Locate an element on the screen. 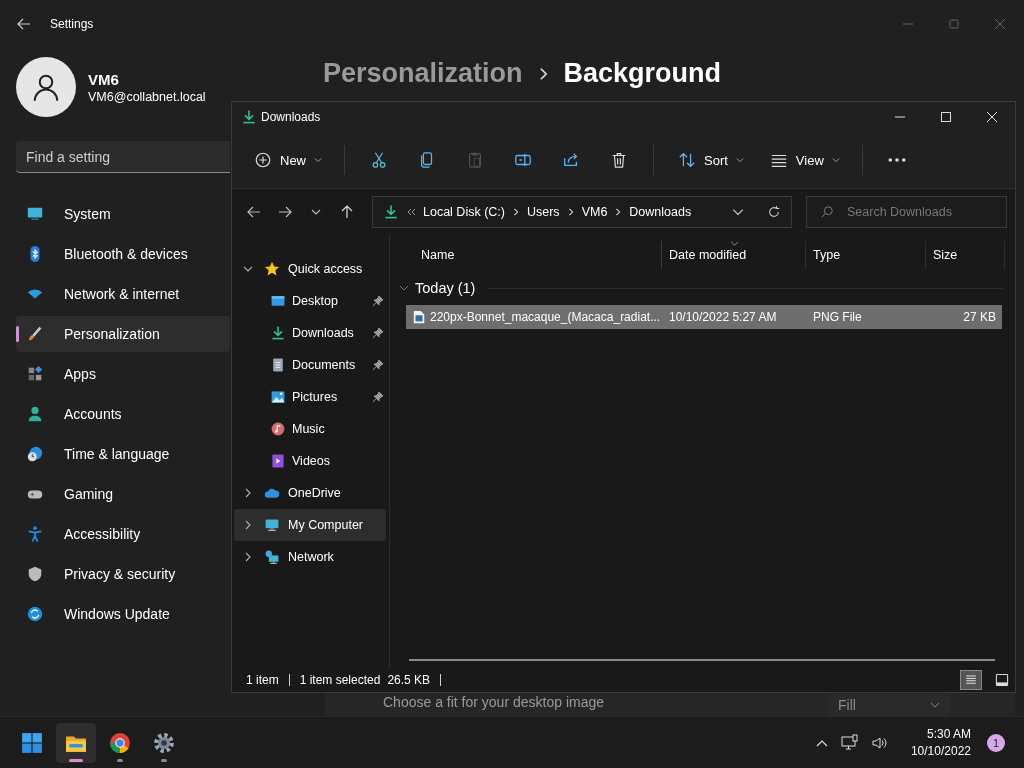  status-text: 26.5 KB is located at coordinates (409, 680).